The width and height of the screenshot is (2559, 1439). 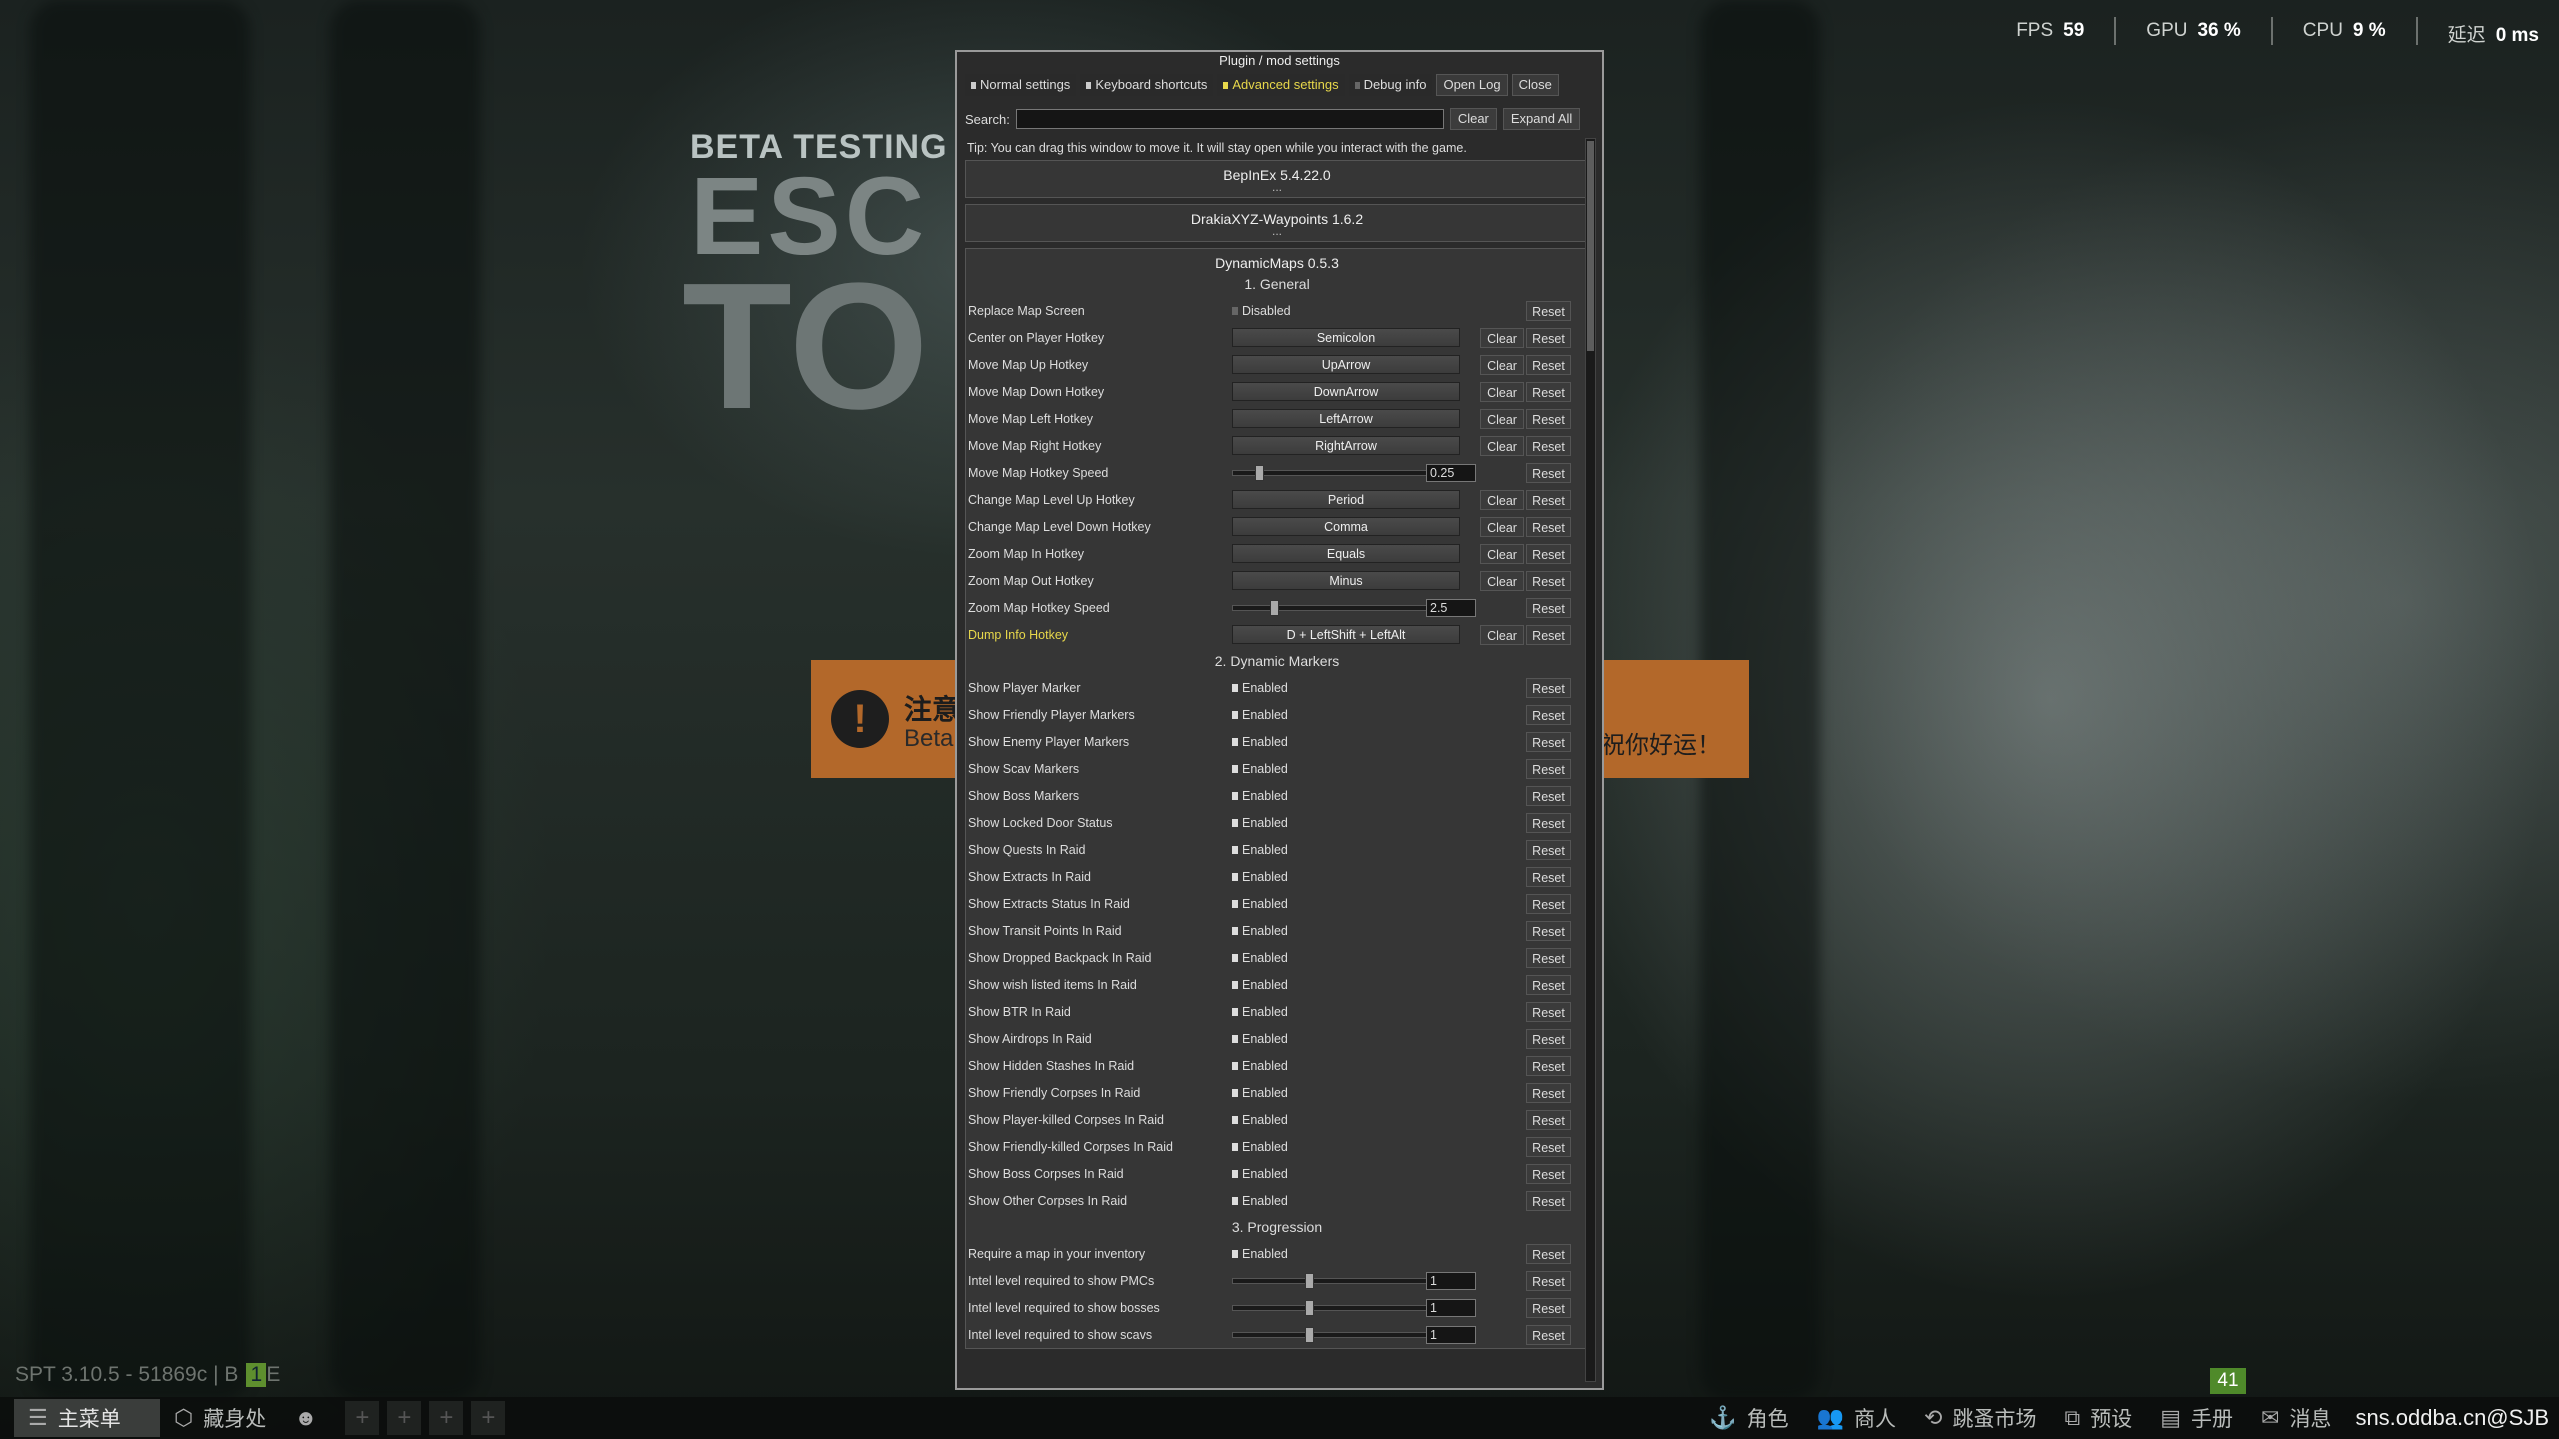 I want to click on close-button: Close, so click(x=1535, y=85).